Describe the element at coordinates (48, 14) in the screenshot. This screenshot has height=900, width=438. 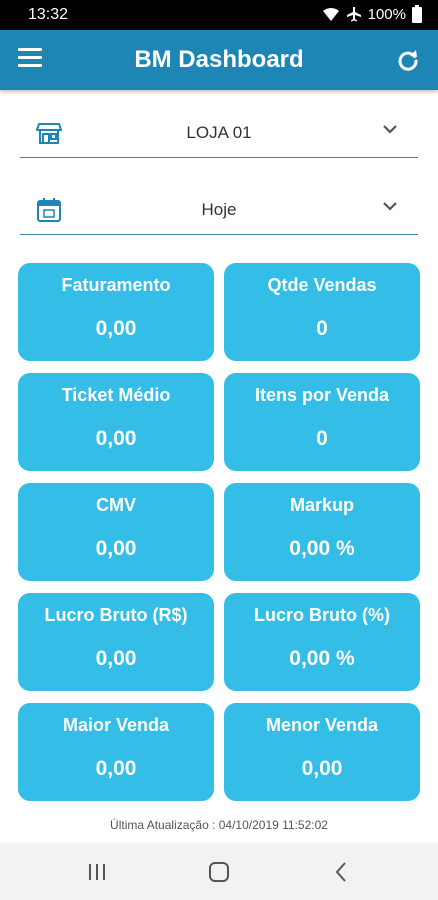
I see `status-time: 13:32` at that location.